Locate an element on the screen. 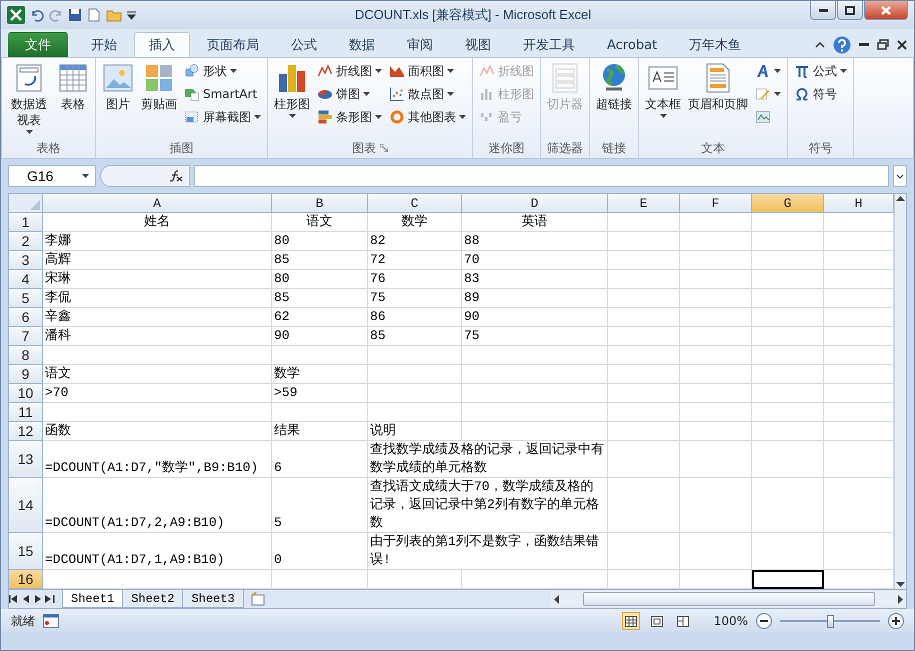 The image size is (915, 651). column-header: F is located at coordinates (716, 203).